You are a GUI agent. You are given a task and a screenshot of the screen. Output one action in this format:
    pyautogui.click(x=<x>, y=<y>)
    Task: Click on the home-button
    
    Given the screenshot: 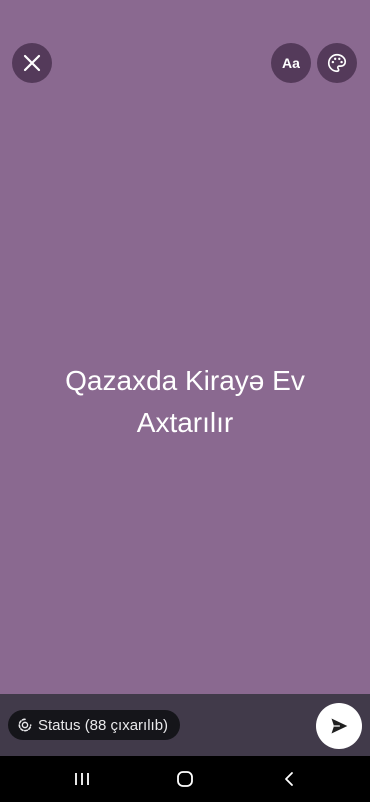 What is the action you would take?
    pyautogui.click(x=185, y=779)
    